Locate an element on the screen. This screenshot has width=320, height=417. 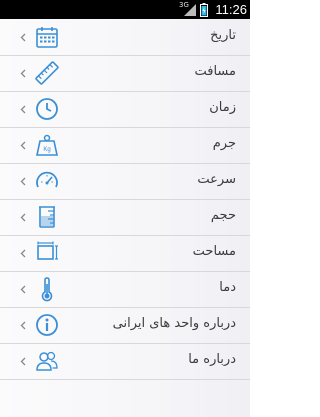
beaker-icon is located at coordinates (47, 217).